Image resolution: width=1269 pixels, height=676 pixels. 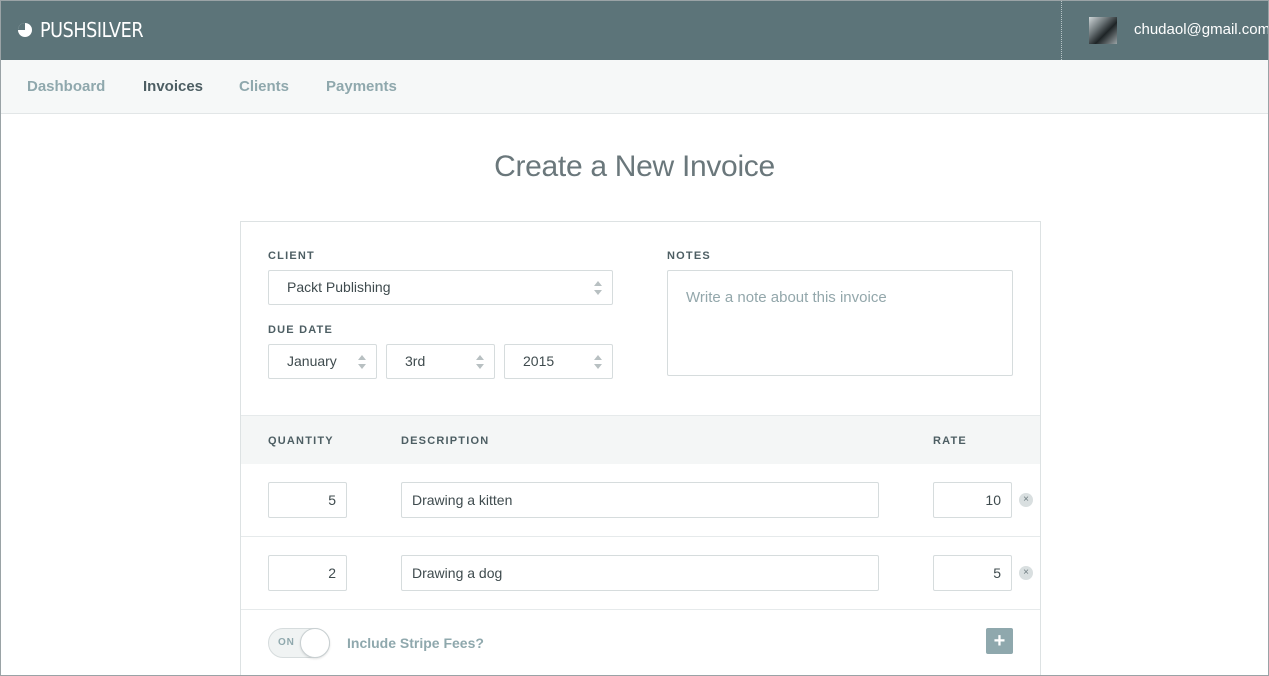 What do you see at coordinates (640, 439) in the screenshot?
I see `line-items-header: QUANTITY DESCRIPTION RATE` at bounding box center [640, 439].